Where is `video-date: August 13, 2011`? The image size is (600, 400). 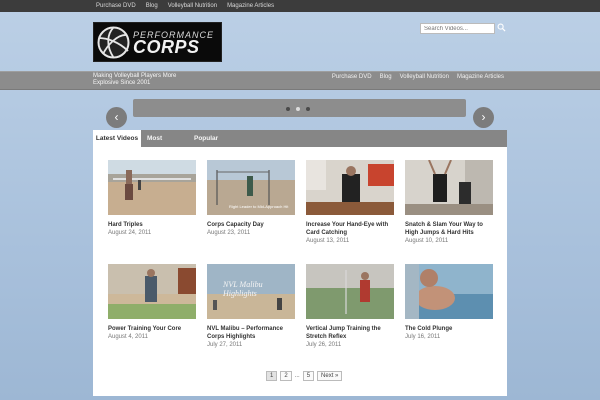 video-date: August 13, 2011 is located at coordinates (328, 241).